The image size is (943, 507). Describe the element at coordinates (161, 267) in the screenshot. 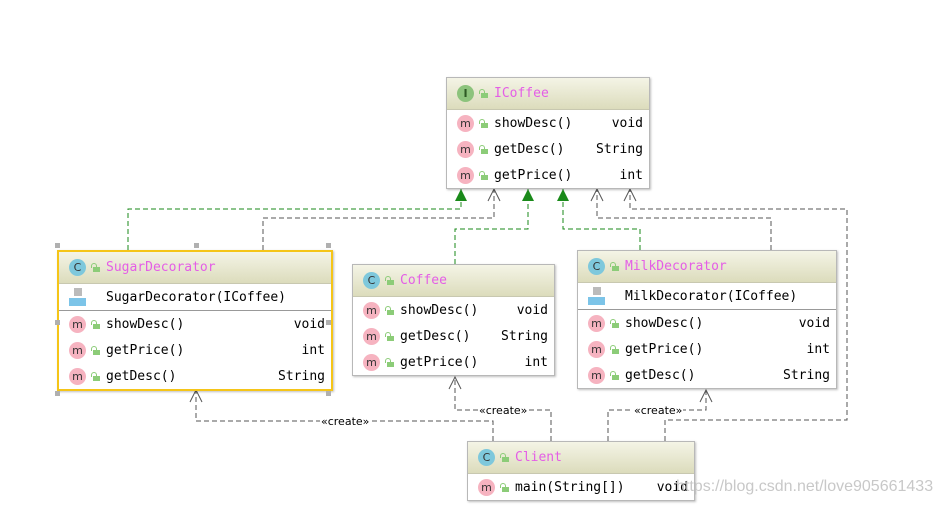

I see `class-name: SugarDecorator` at that location.